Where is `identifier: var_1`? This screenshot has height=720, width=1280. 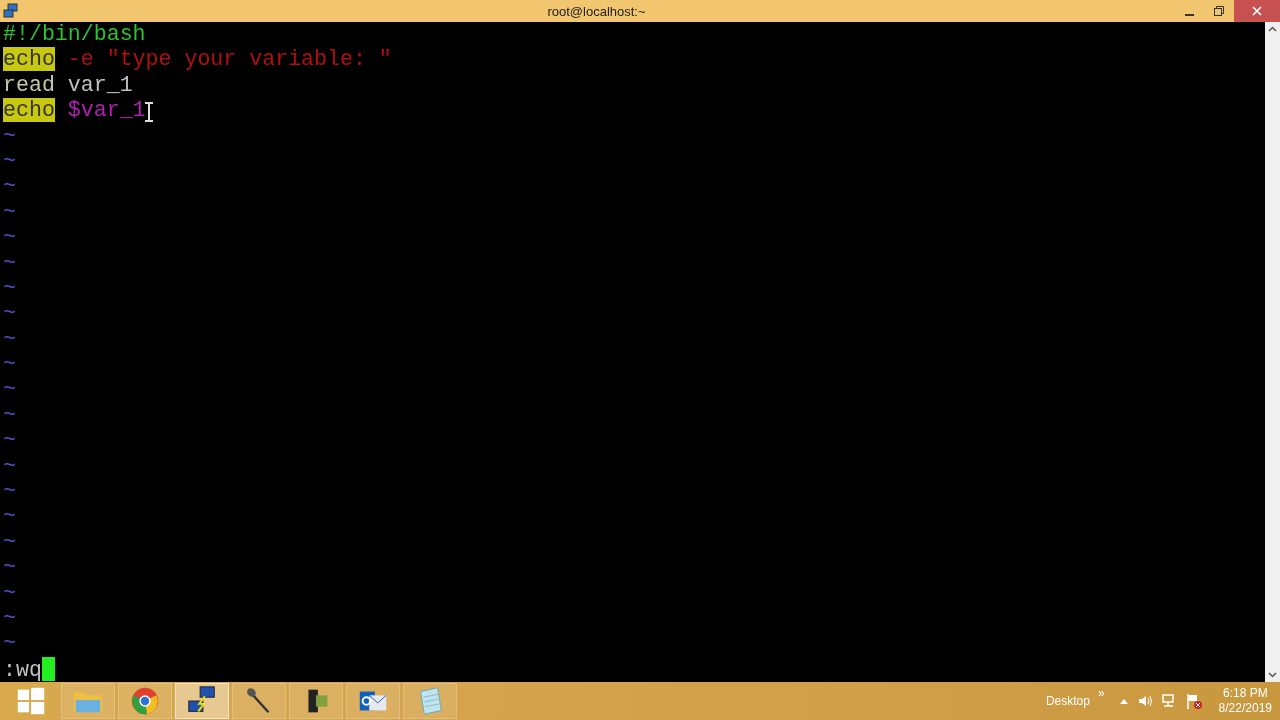 identifier: var_1 is located at coordinates (100, 84).